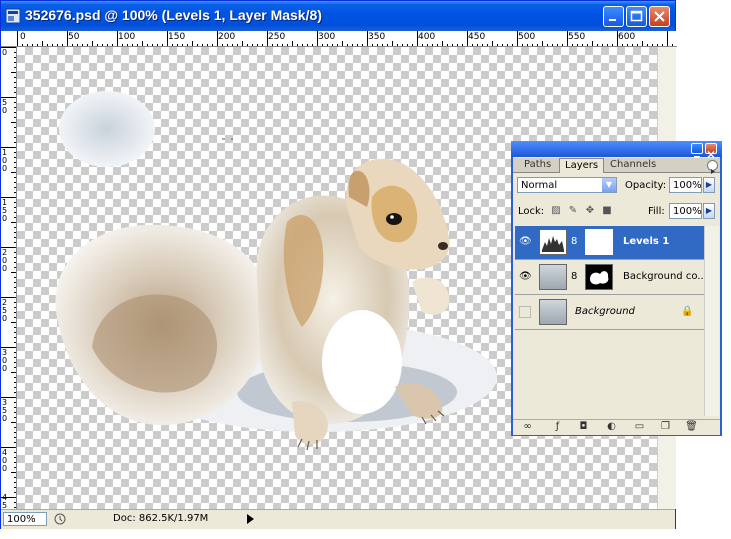  I want to click on layer-style-icon: ƒ, so click(557, 427).